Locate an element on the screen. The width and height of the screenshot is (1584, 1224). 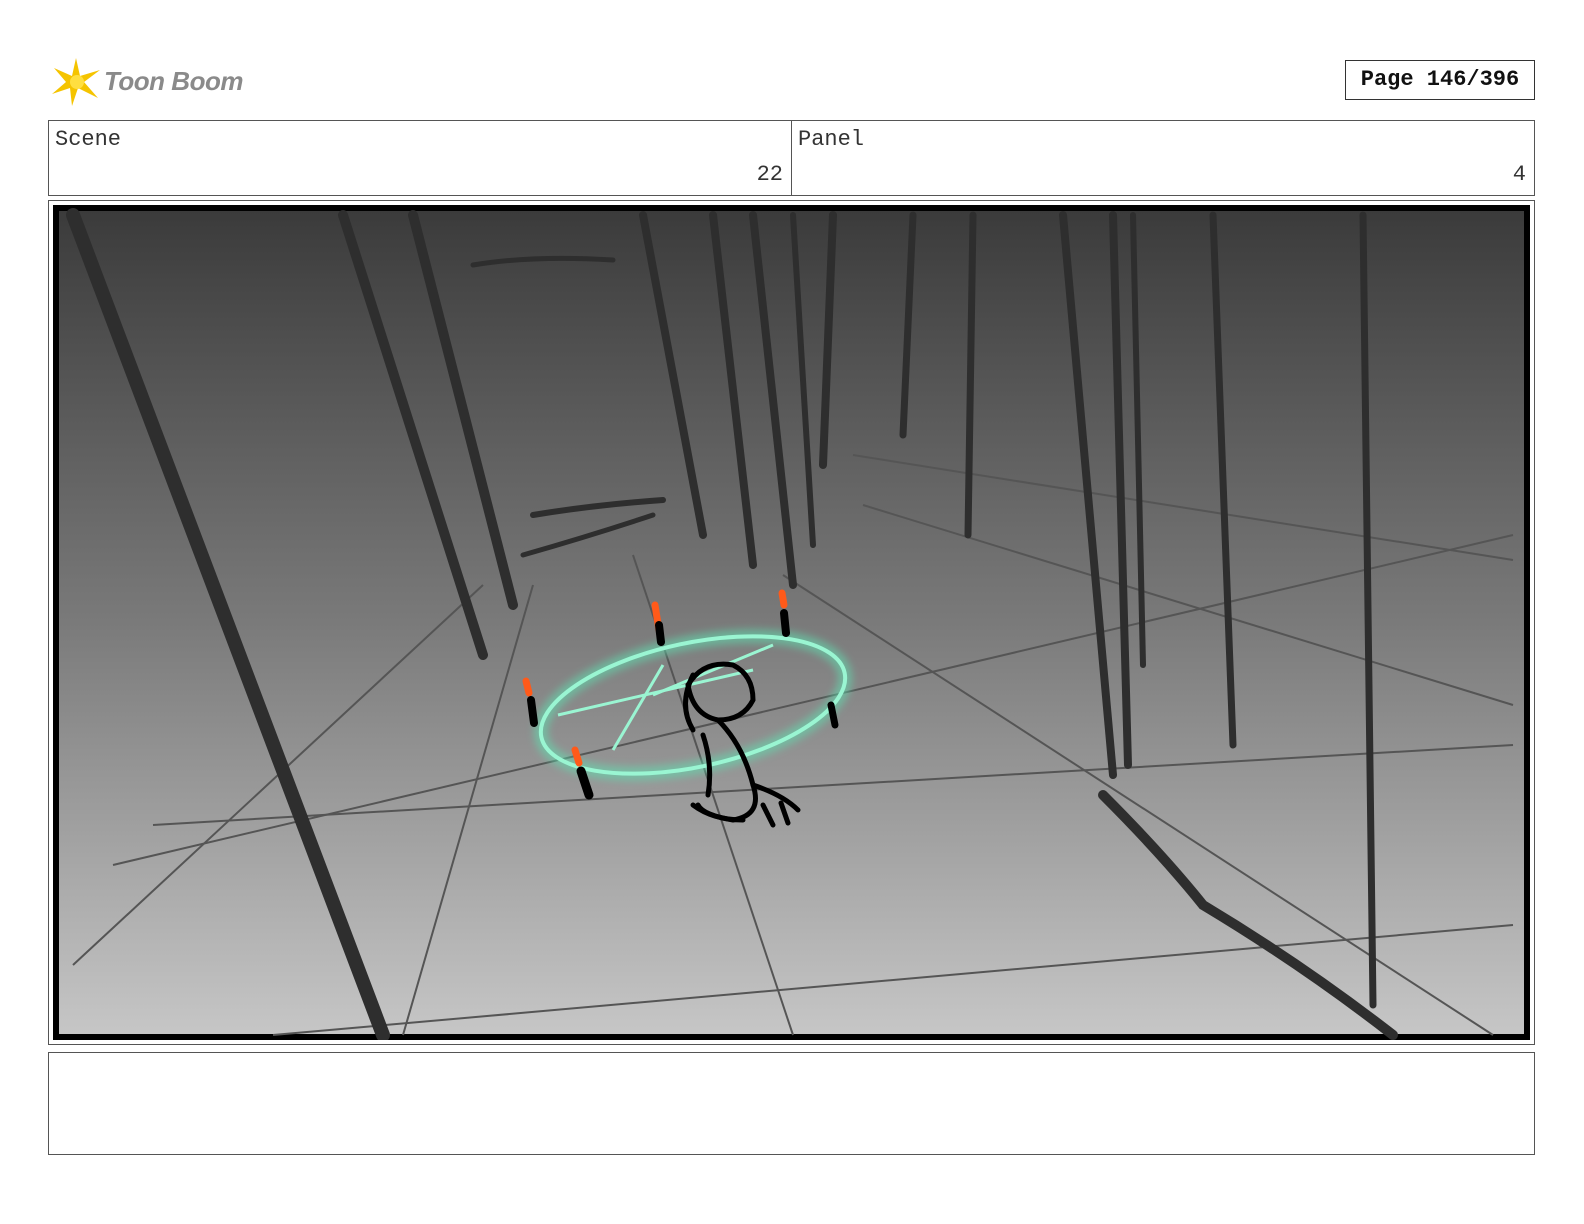
scene-label: Scene is located at coordinates (88, 139).